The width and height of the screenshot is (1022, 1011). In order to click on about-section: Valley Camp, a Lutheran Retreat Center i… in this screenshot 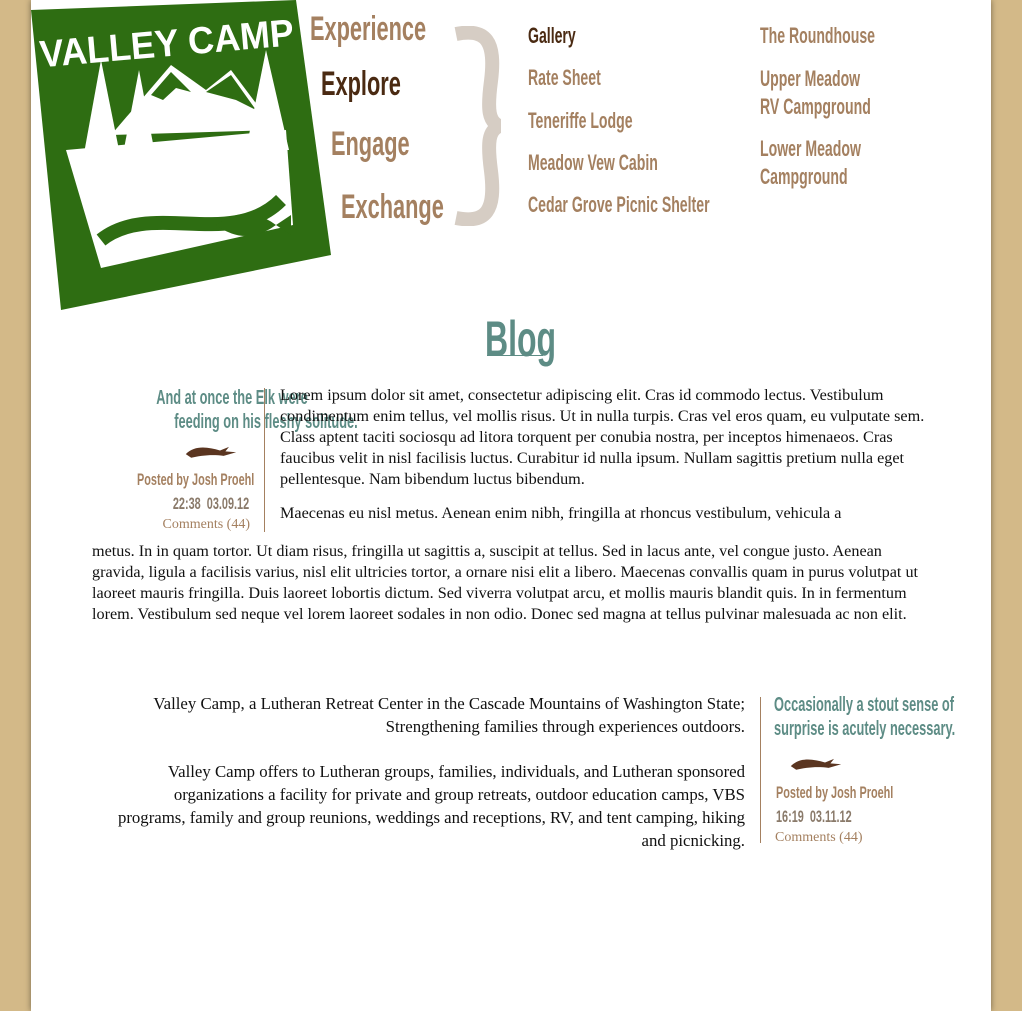, I will do `click(428, 783)`.